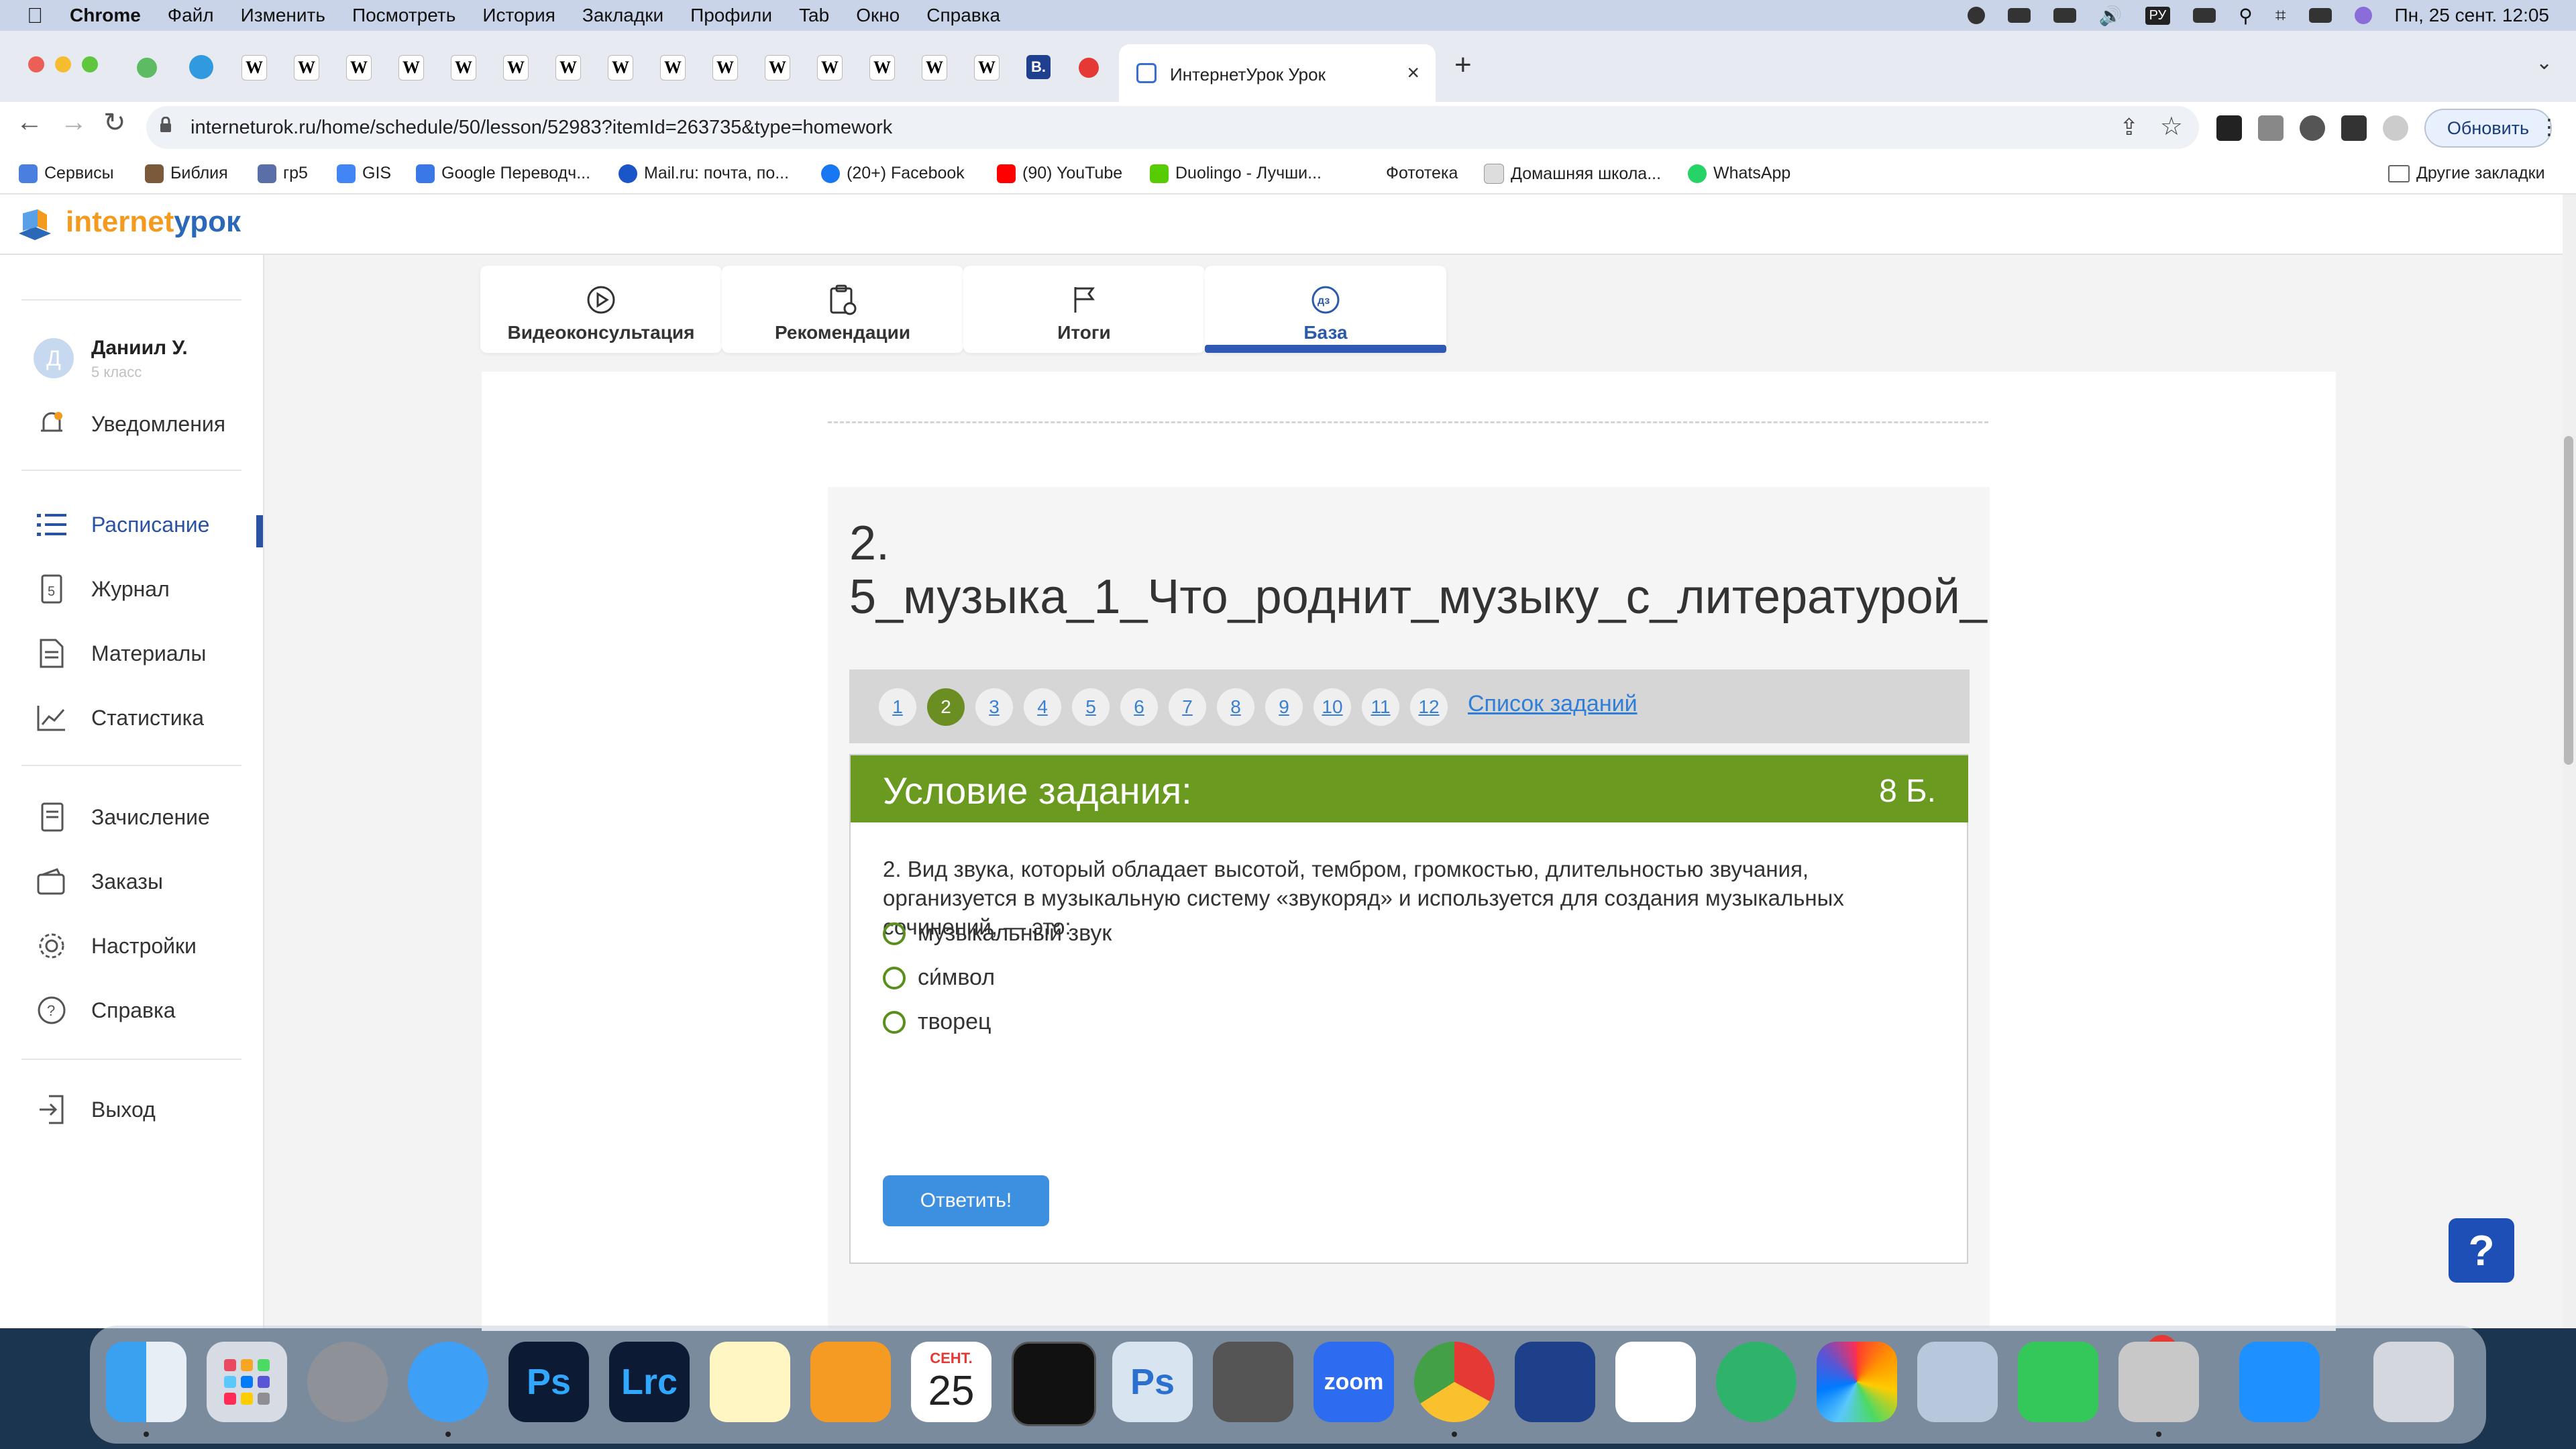  I want to click on bookmark-star-icon: ☆, so click(2171, 126).